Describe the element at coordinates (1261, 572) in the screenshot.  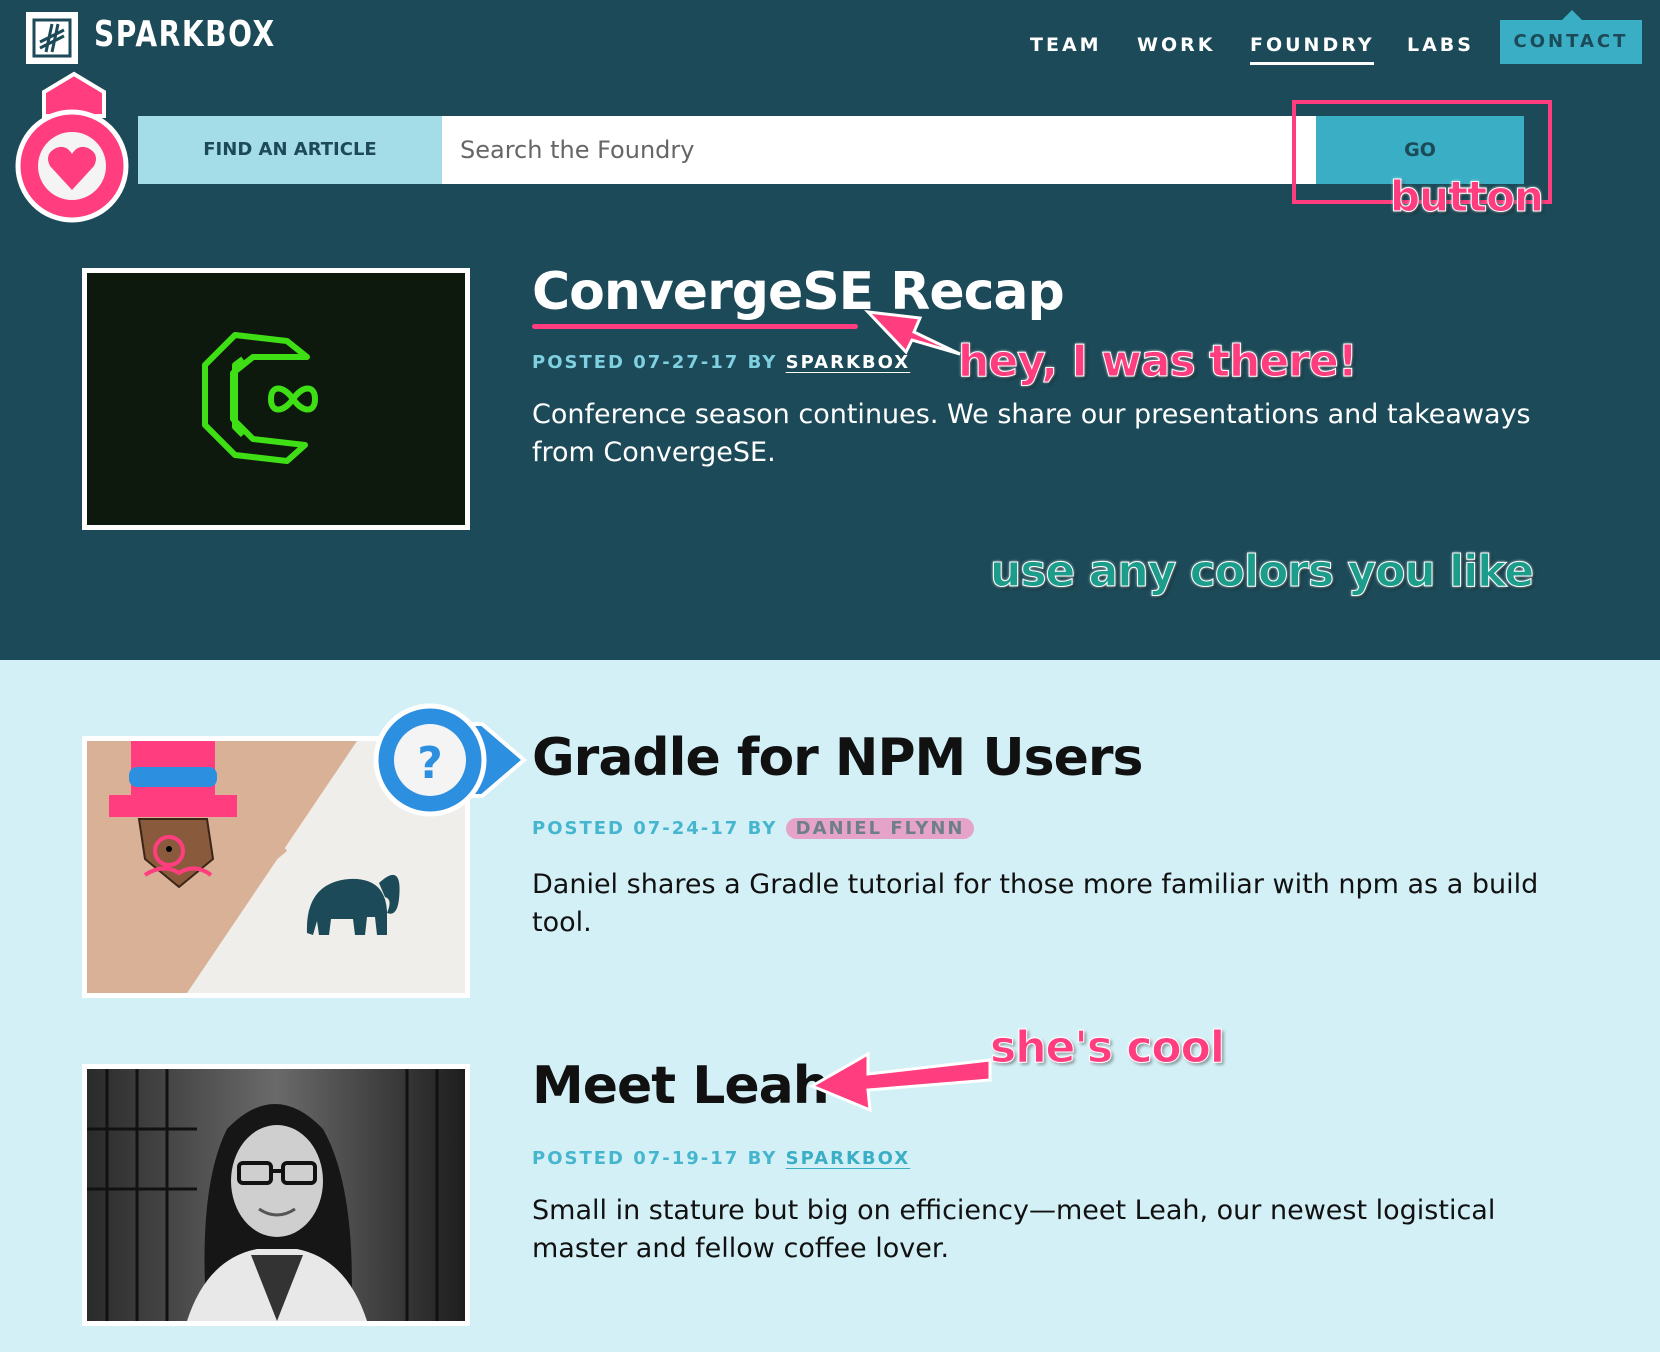
I see `annotation-colors-label: use any colors you like` at that location.